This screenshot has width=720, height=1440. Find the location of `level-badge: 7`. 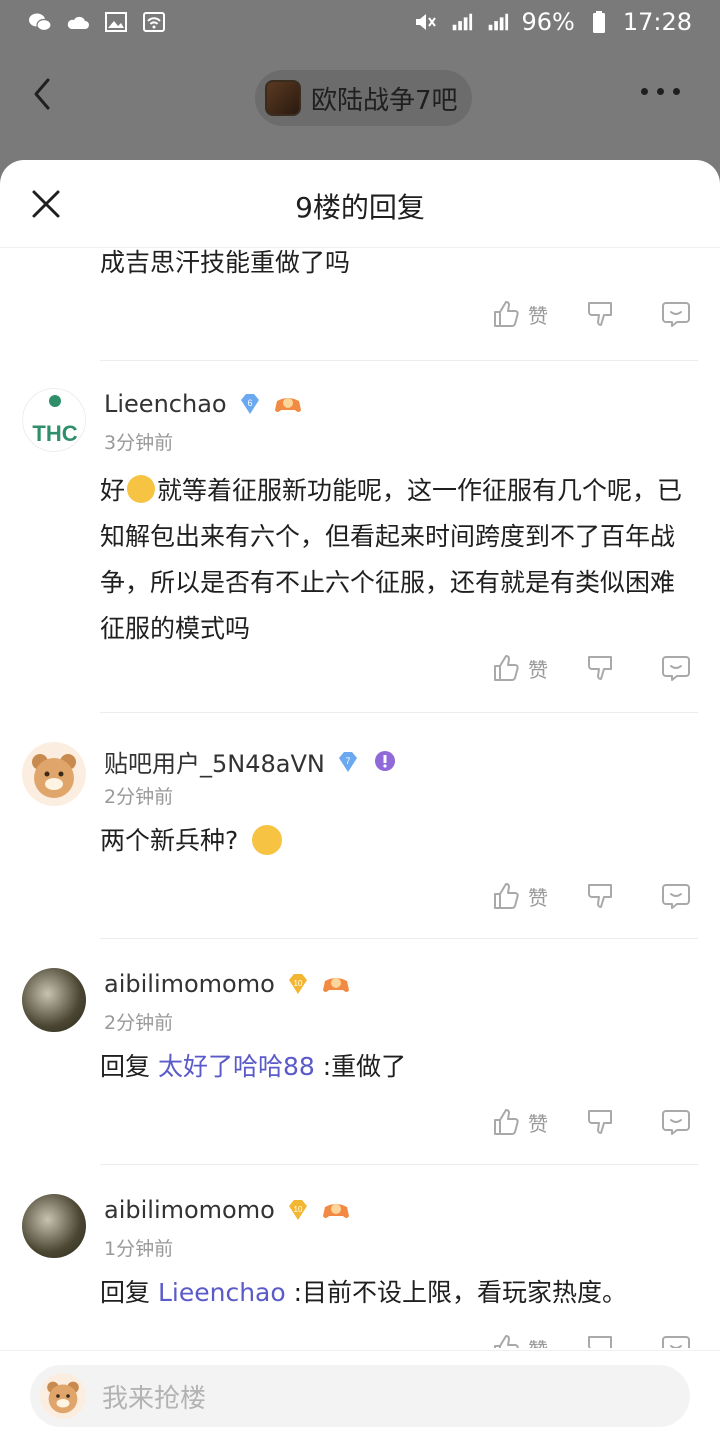

level-badge: 7 is located at coordinates (348, 762).